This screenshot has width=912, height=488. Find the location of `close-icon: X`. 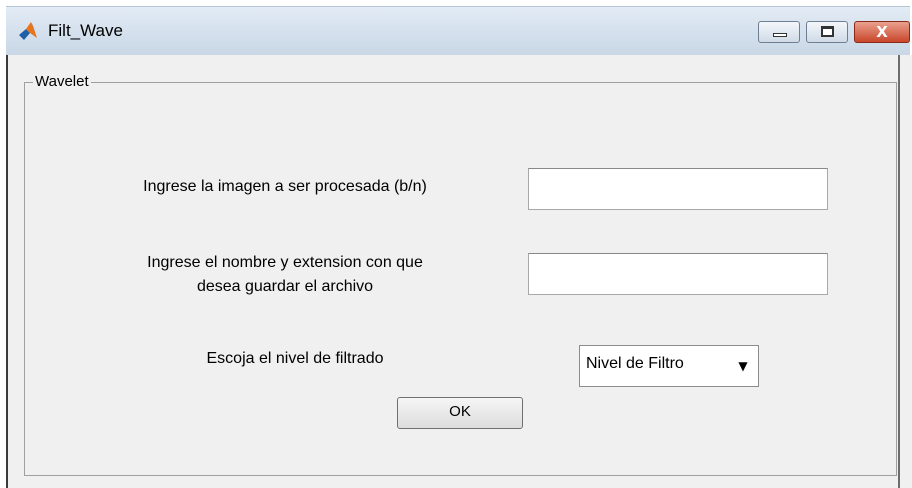

close-icon: X is located at coordinates (882, 32).